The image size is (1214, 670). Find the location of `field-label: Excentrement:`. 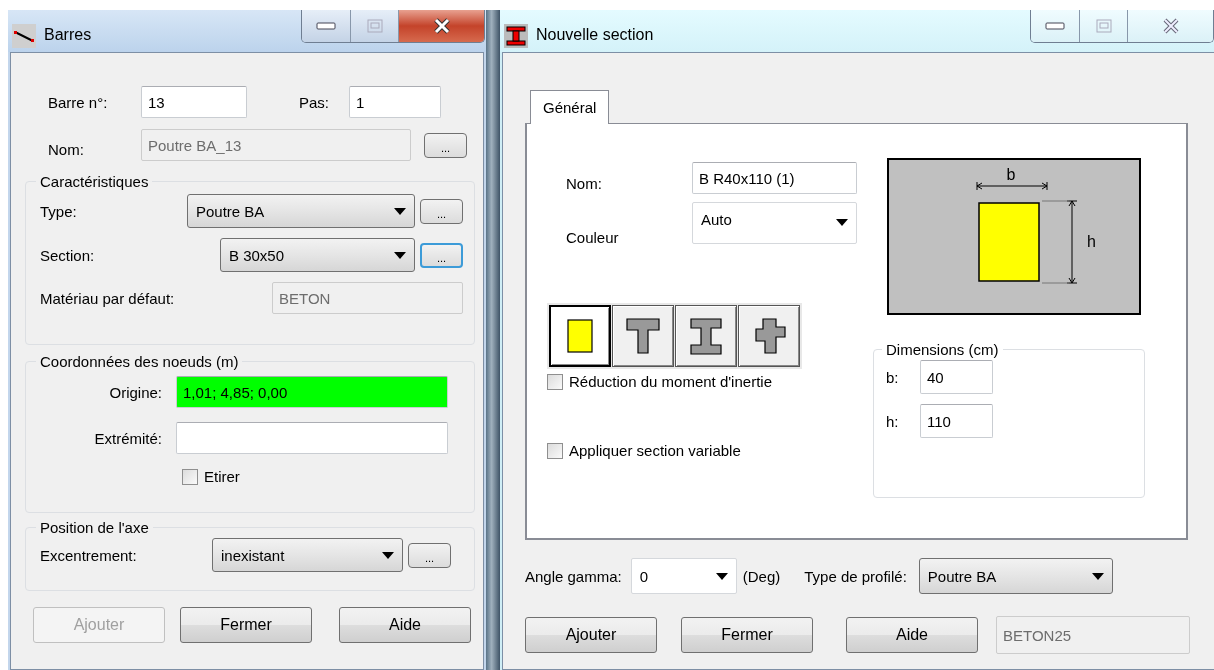

field-label: Excentrement: is located at coordinates (89, 555).